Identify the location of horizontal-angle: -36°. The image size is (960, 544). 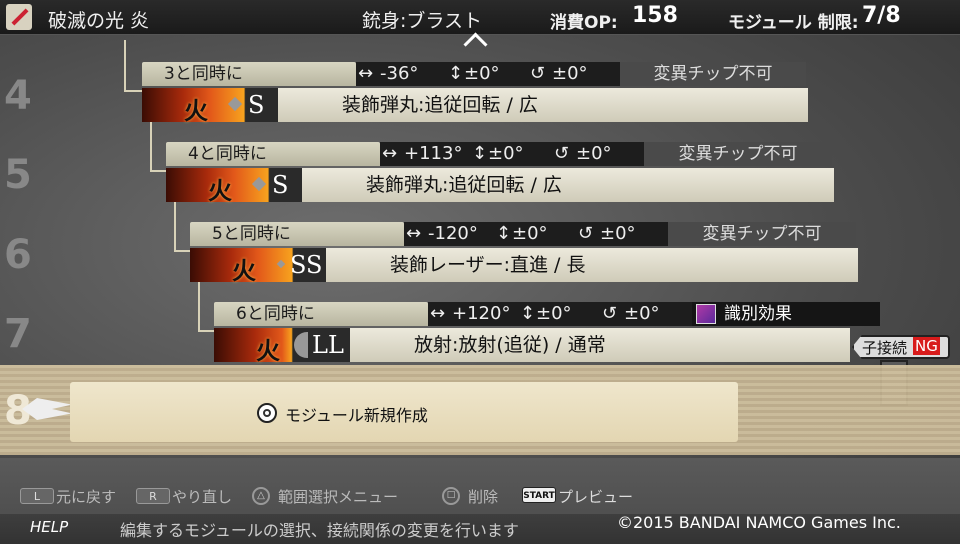
(399, 73).